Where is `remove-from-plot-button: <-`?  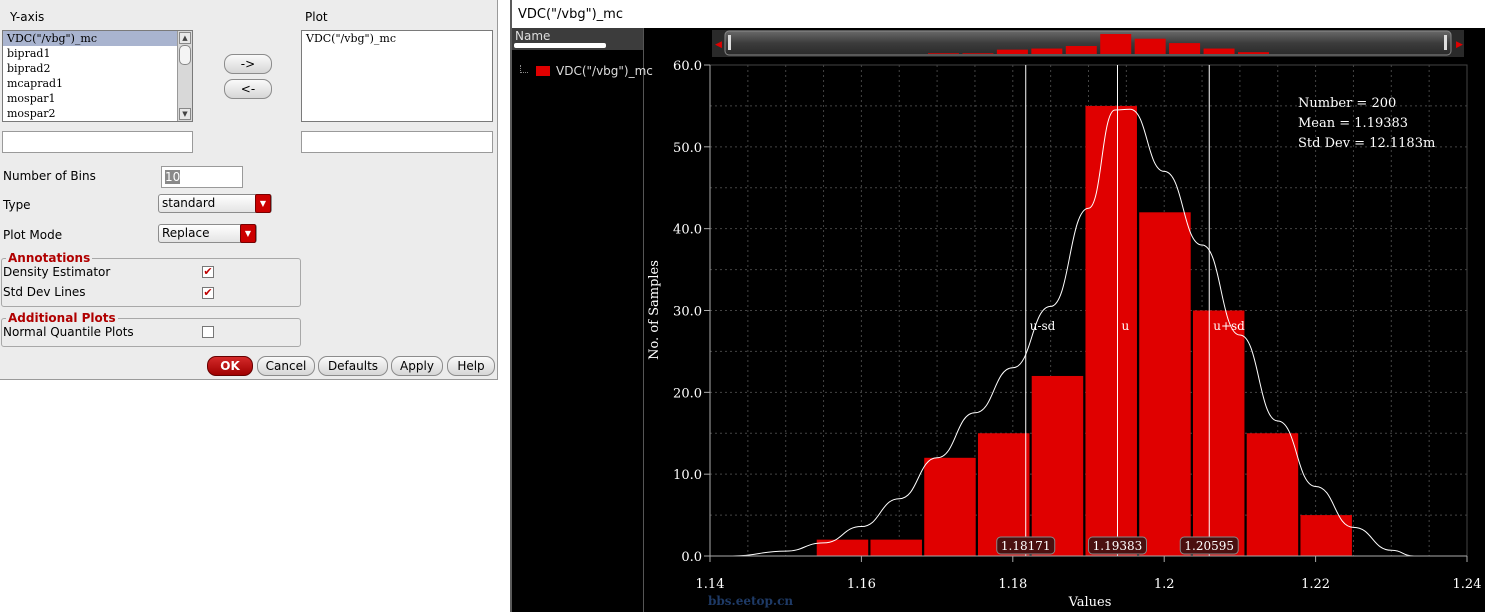 remove-from-plot-button: <- is located at coordinates (248, 89).